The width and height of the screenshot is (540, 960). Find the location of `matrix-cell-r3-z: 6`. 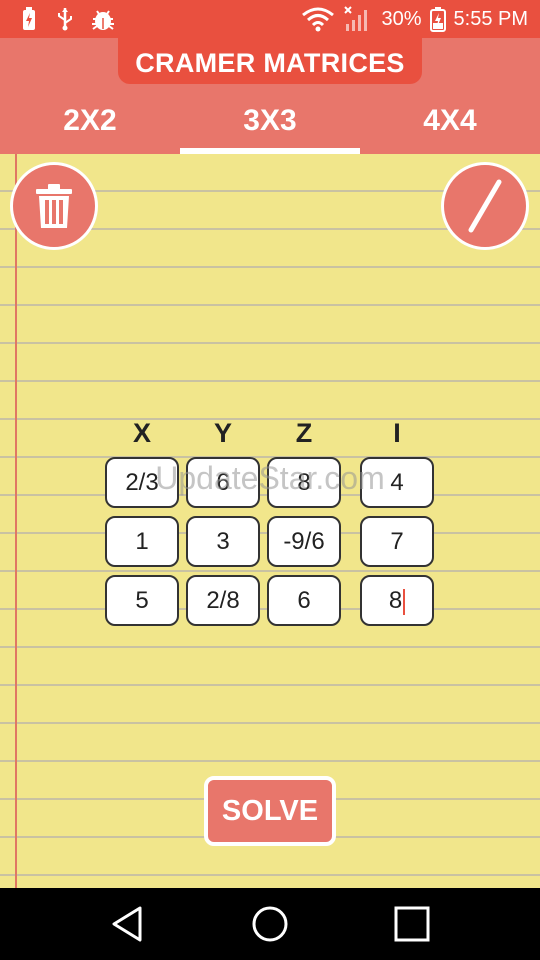

matrix-cell-r3-z: 6 is located at coordinates (304, 600).